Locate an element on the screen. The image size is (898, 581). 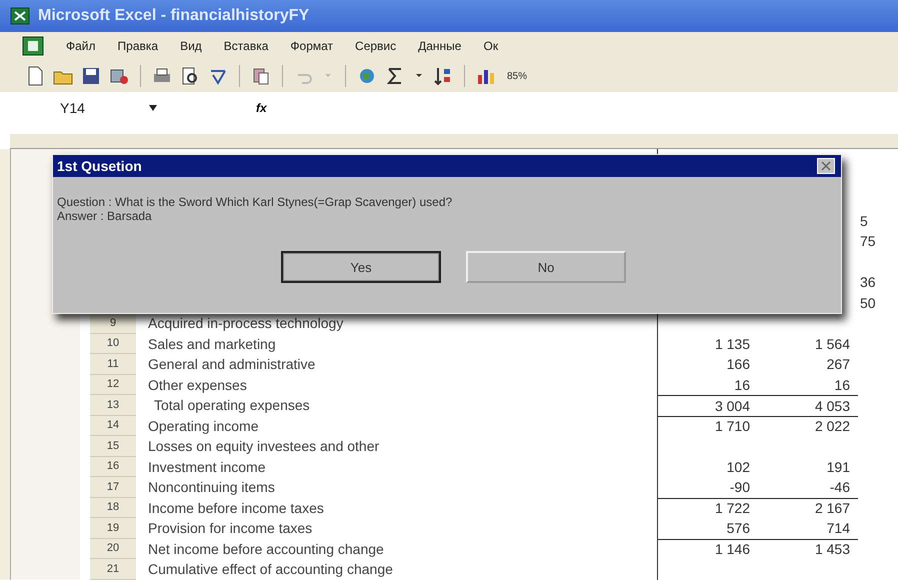
menu-item: Сервис is located at coordinates (375, 46).